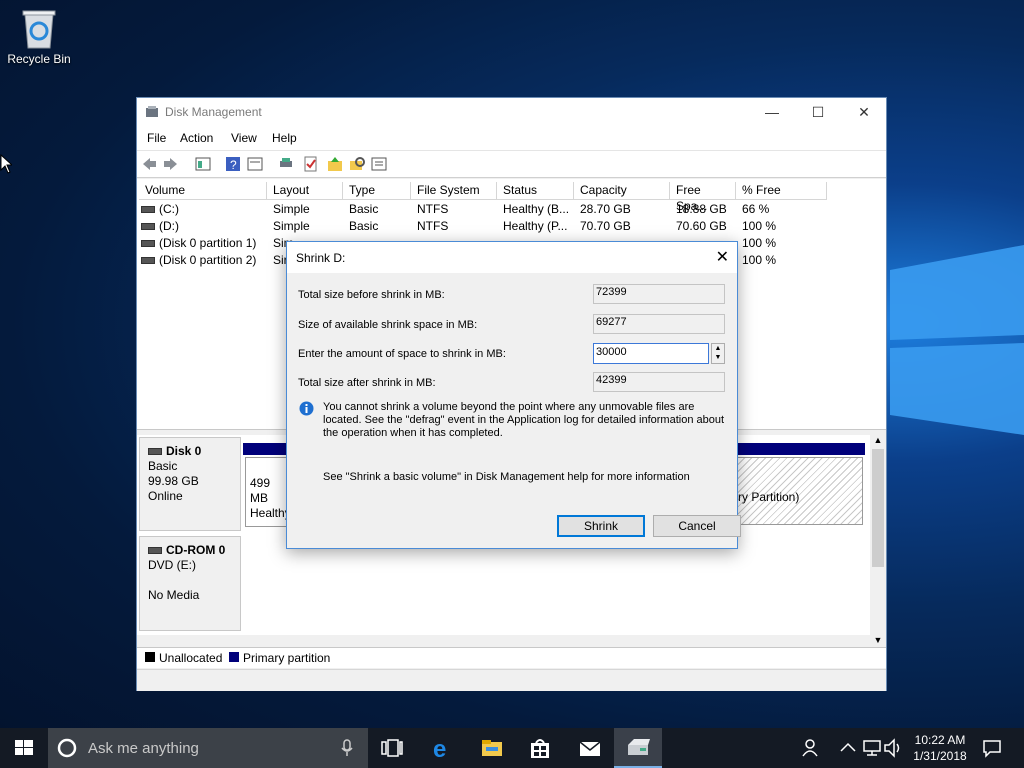  What do you see at coordinates (781, 191) in the screenshot?
I see `column-header-percent-free: % Free` at bounding box center [781, 191].